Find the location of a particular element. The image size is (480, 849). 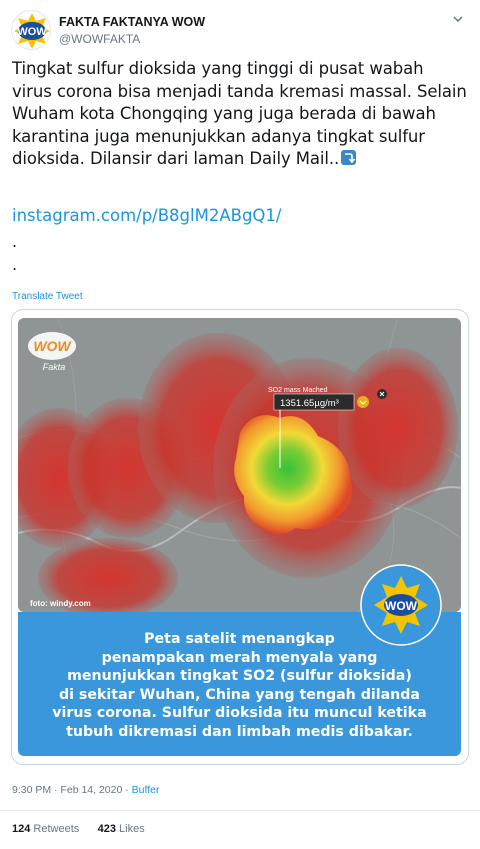

tweet-stats: 124 Retweets 423 Likes is located at coordinates (78, 829).